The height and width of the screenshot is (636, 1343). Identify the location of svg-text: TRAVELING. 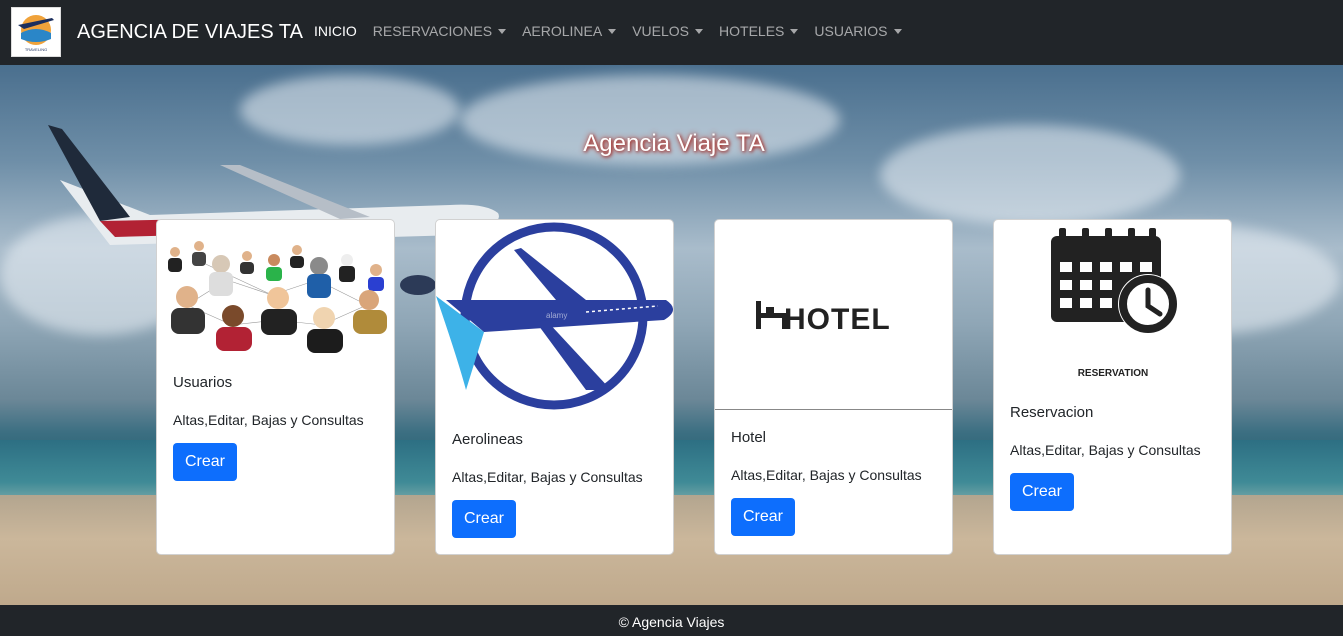
(36, 49).